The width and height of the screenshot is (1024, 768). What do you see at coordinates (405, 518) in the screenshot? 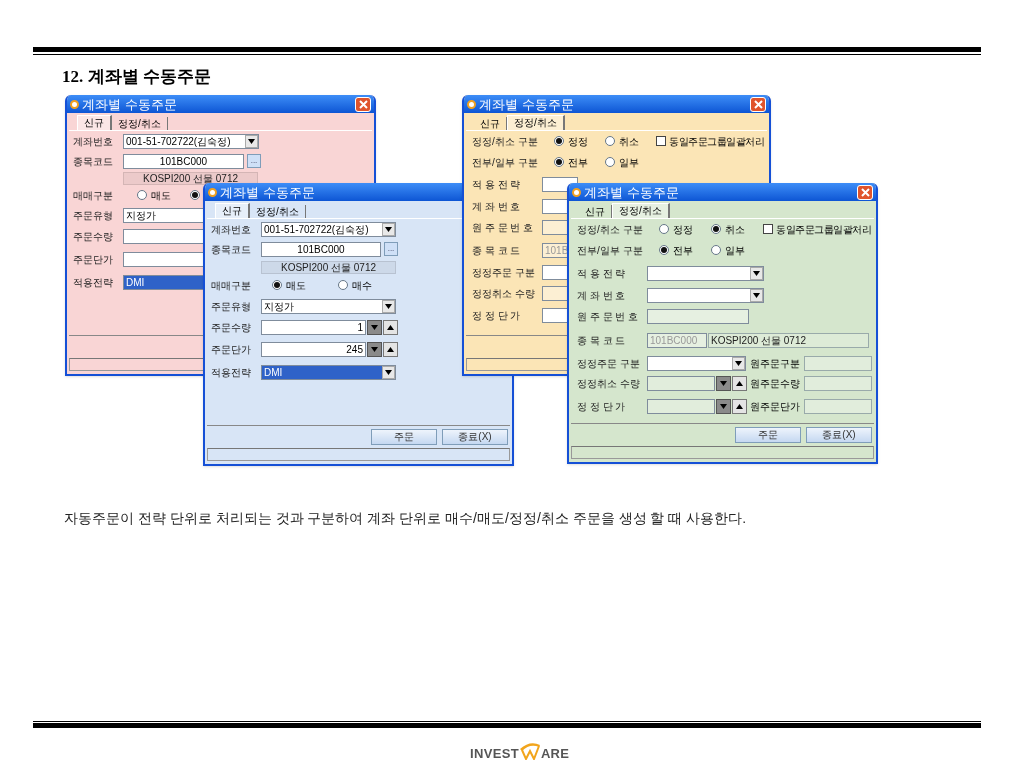
I see `description-text: 자동주문이 전략 단위로 처리되는 것과 구분하여 계좌 단위로 매수/매도/정정/취소 주문을 생성 할 때 사용한다.` at bounding box center [405, 518].